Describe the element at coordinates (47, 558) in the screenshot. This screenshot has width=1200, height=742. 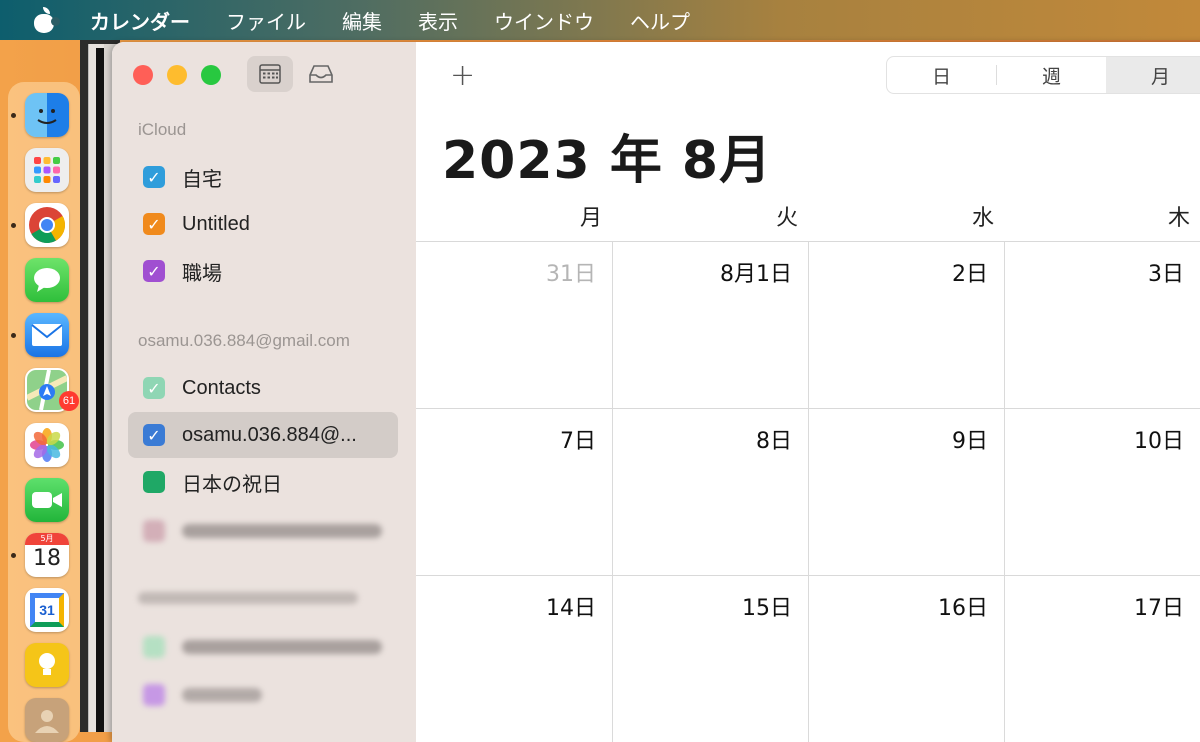
I see `calendar-icon-day: 18` at that location.